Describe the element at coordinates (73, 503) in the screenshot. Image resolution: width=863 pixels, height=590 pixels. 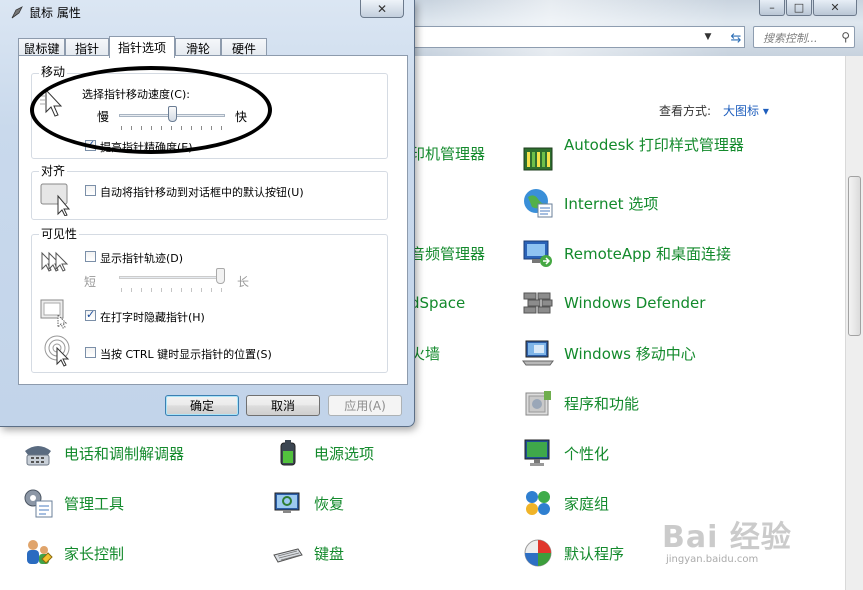
I see `cp-item-admin-tools: 管理工具` at that location.